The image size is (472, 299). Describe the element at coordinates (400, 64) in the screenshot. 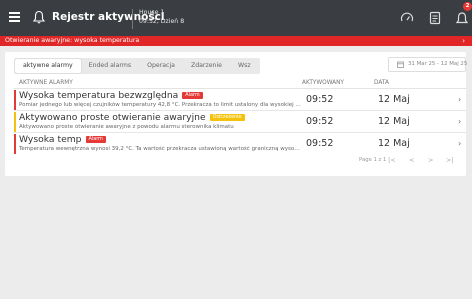

I see `calendar-icon` at that location.